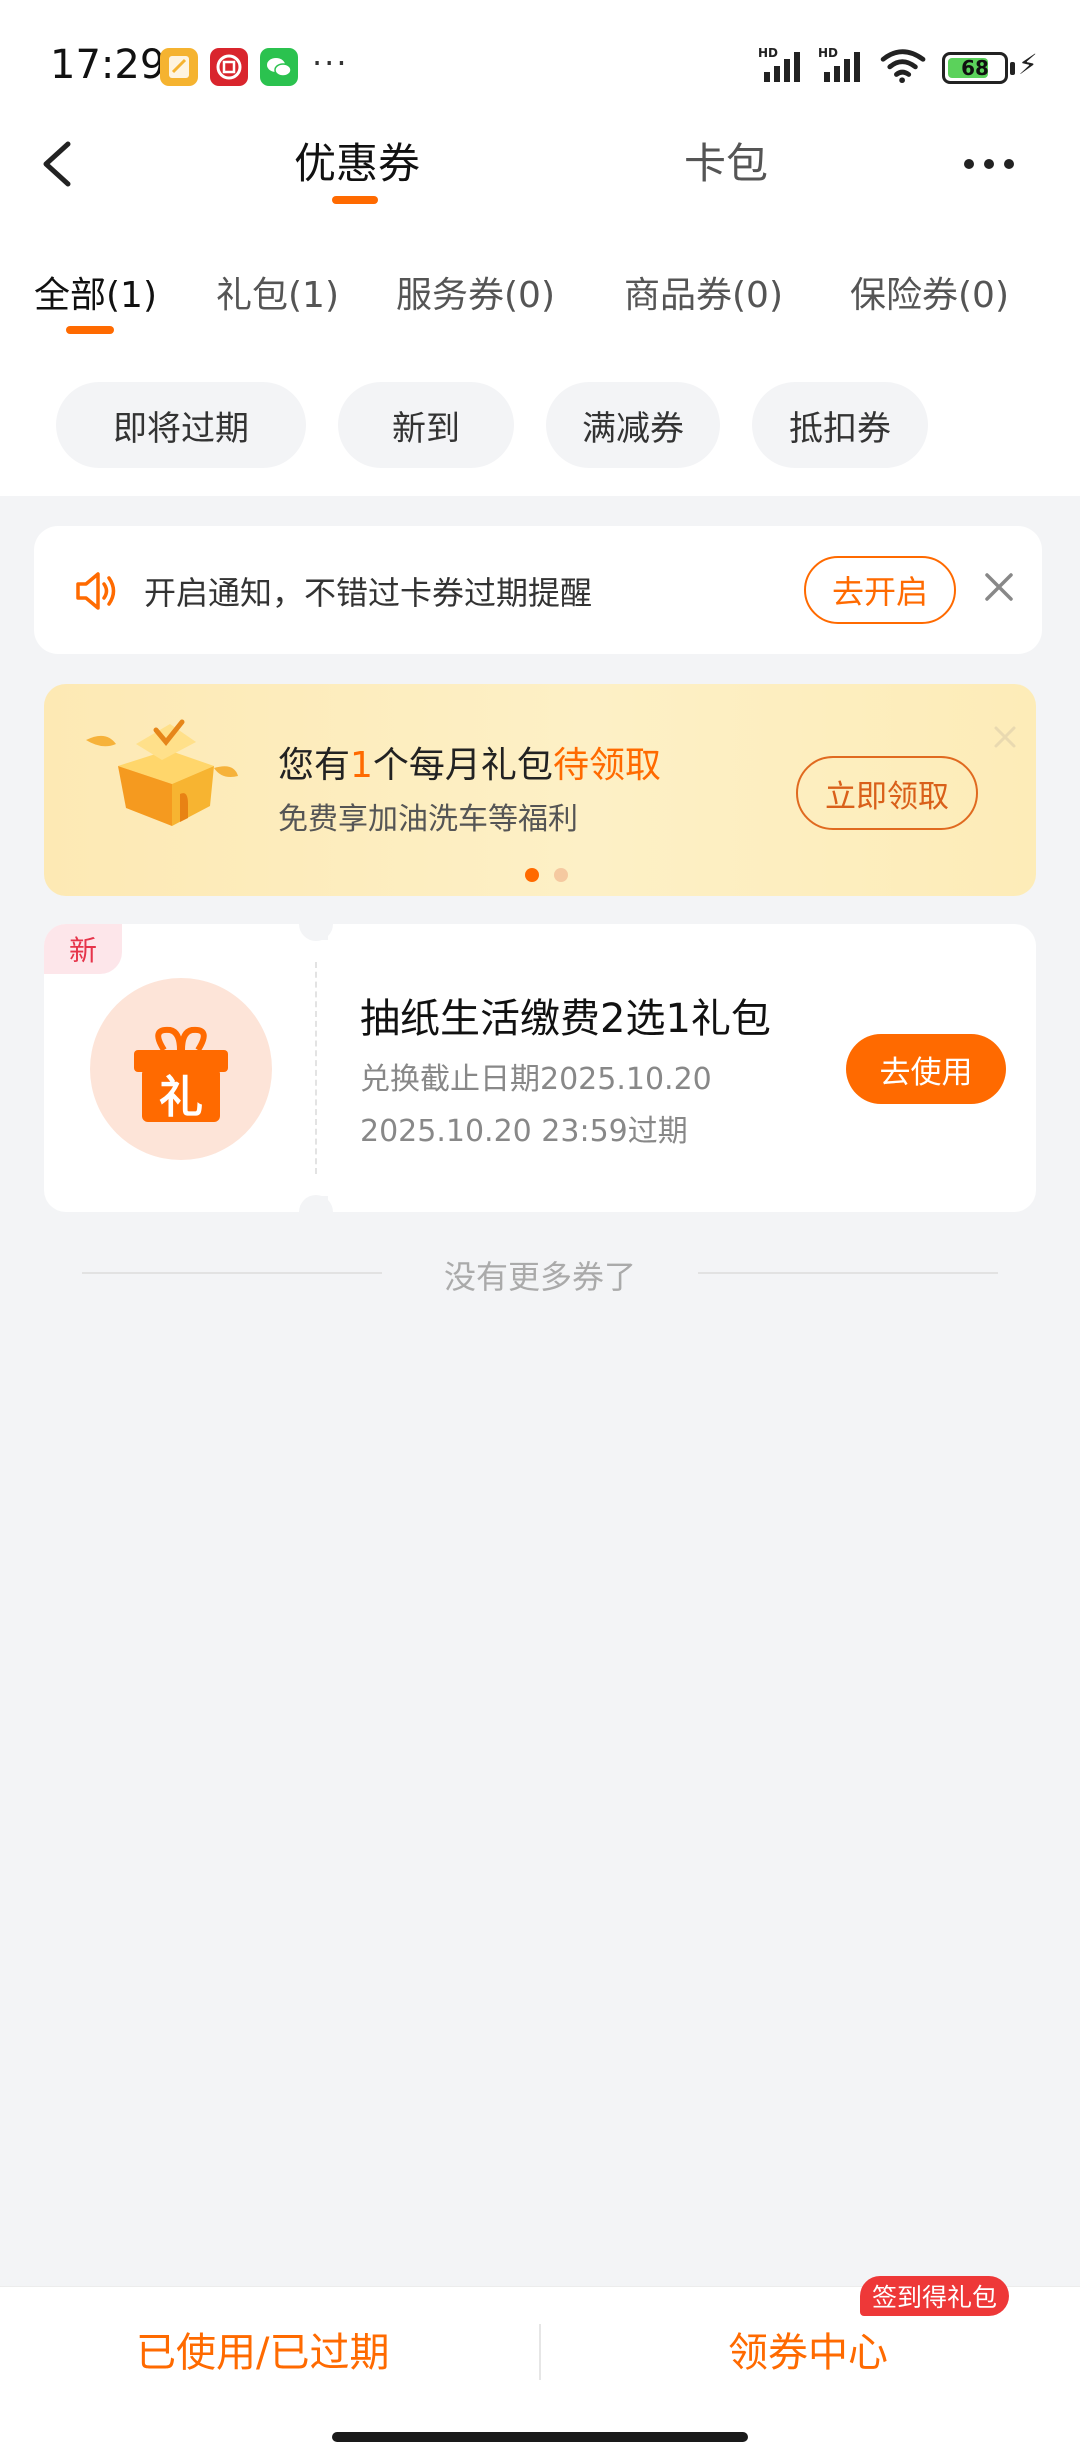  I want to click on svg-text: 礼, so click(181, 1097).